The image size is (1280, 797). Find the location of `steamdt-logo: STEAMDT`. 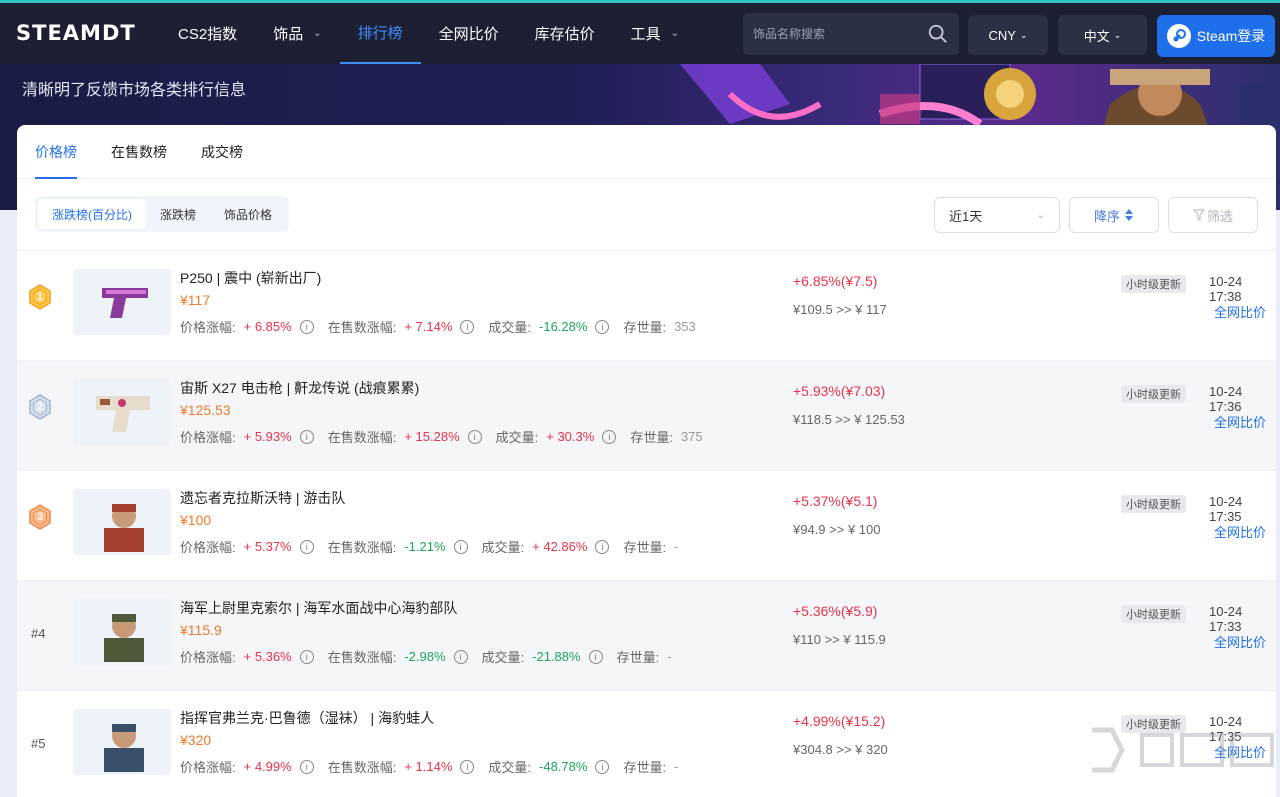

steamdt-logo: STEAMDT is located at coordinates (76, 33).